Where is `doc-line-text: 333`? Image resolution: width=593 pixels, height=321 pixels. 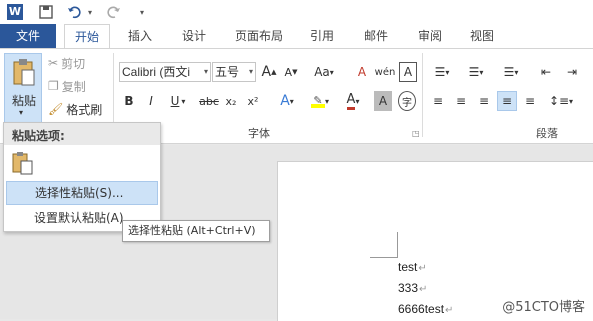
doc-line-text: 333 is located at coordinates (408, 288).